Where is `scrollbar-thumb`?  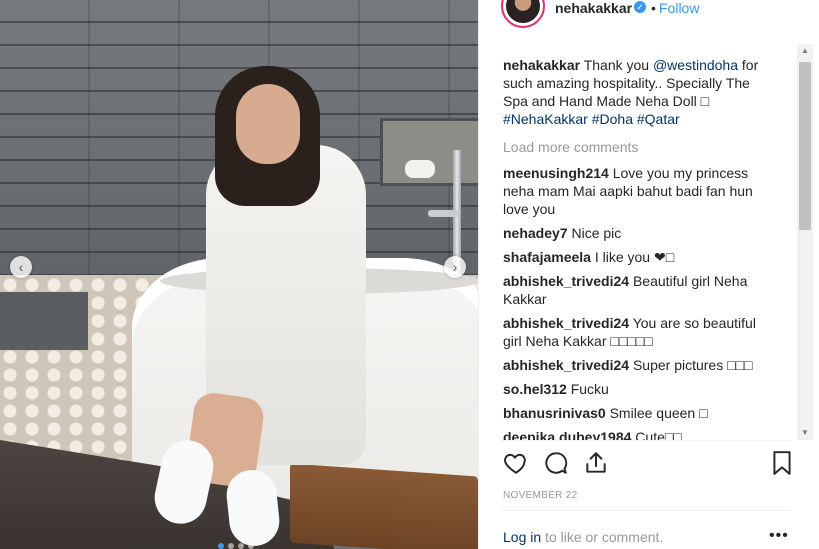 scrollbar-thumb is located at coordinates (805, 146).